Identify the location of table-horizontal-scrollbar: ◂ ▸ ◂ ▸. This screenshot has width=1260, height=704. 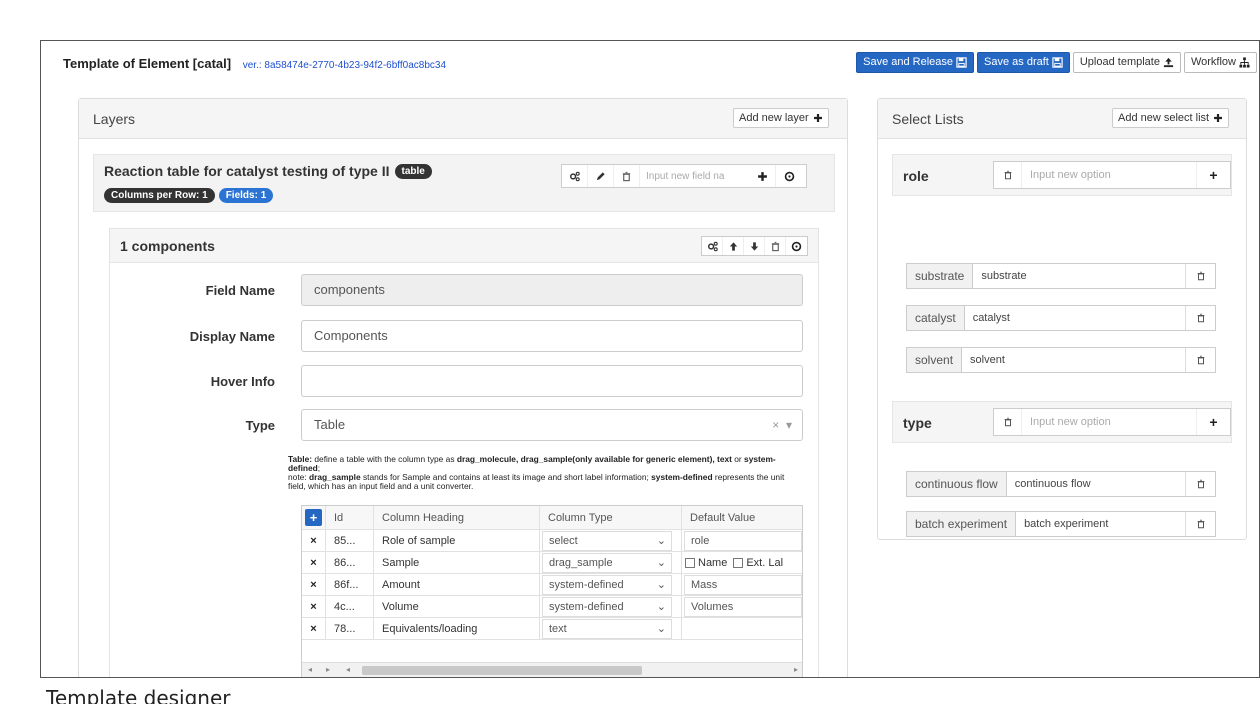
(552, 669).